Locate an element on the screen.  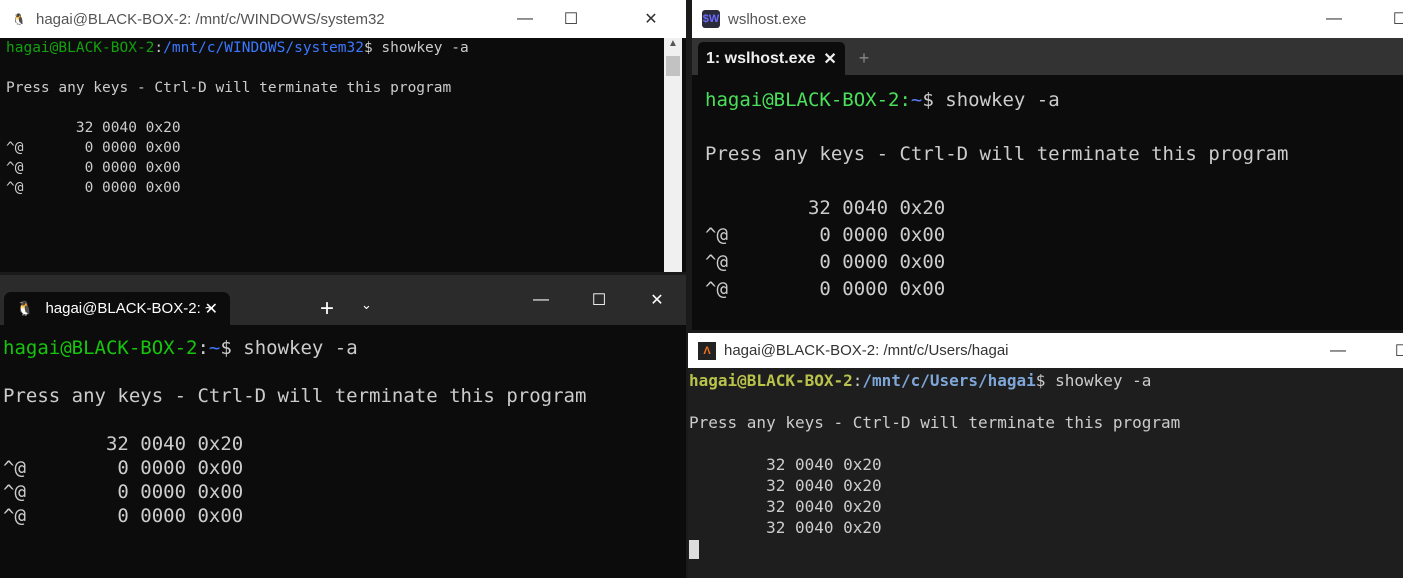
scroll-up-arrow: ▲ is located at coordinates (673, 47).